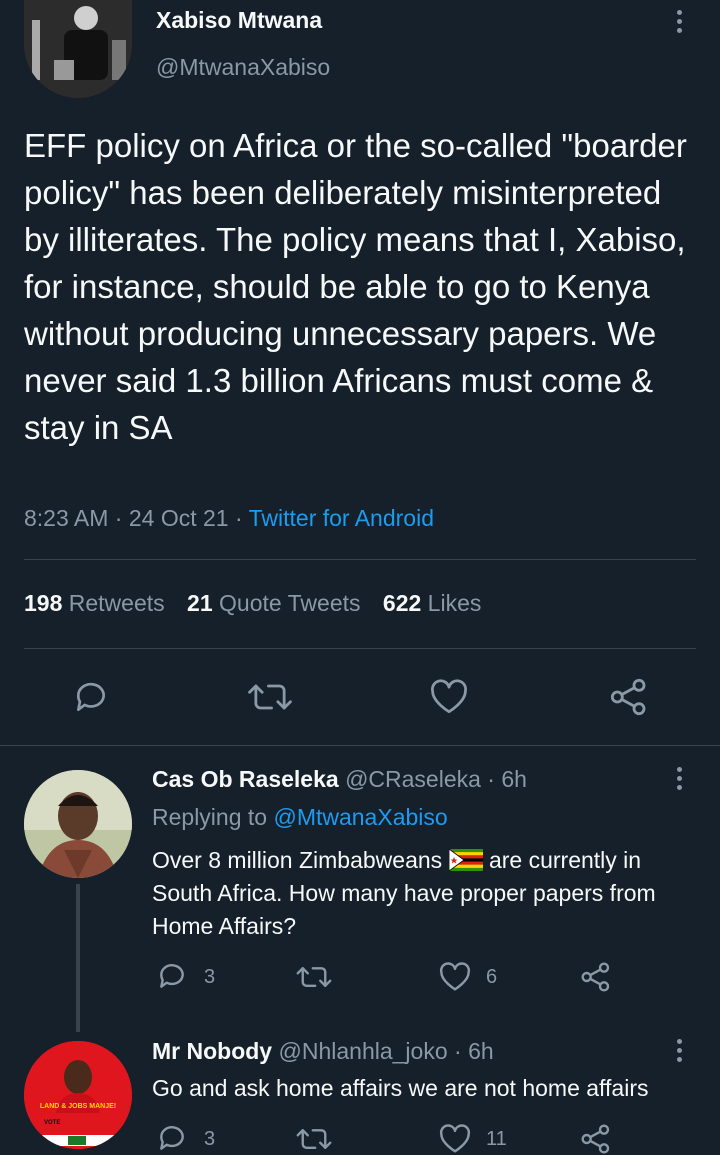  I want to click on quotes-label: Quote Tweets, so click(290, 603).